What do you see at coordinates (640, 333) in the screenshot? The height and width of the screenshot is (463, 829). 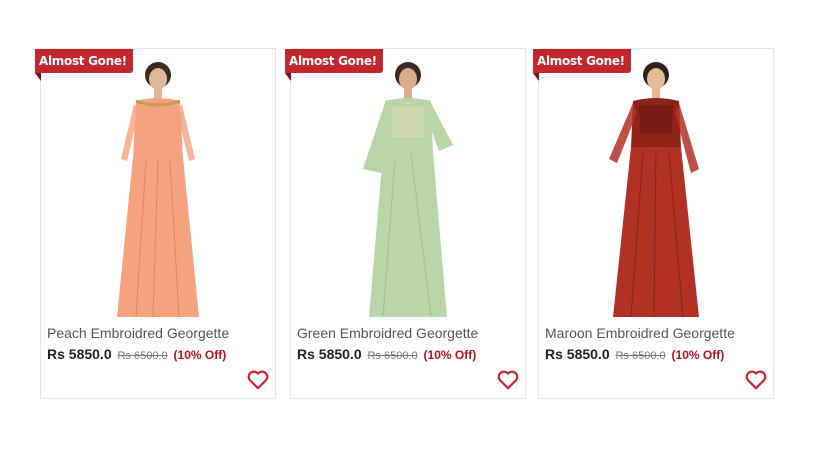 I see `product-title: Maroon Embroidred Georgette` at bounding box center [640, 333].